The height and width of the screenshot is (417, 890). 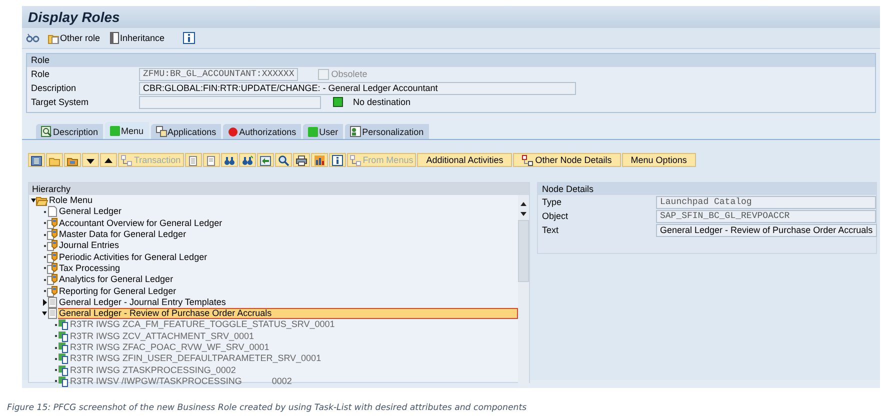 I want to click on tree-item: R3TR IWSG ZCA_FM_FEATURE_TOGGLE_STATUS_SRV_0001, so click(x=202, y=324).